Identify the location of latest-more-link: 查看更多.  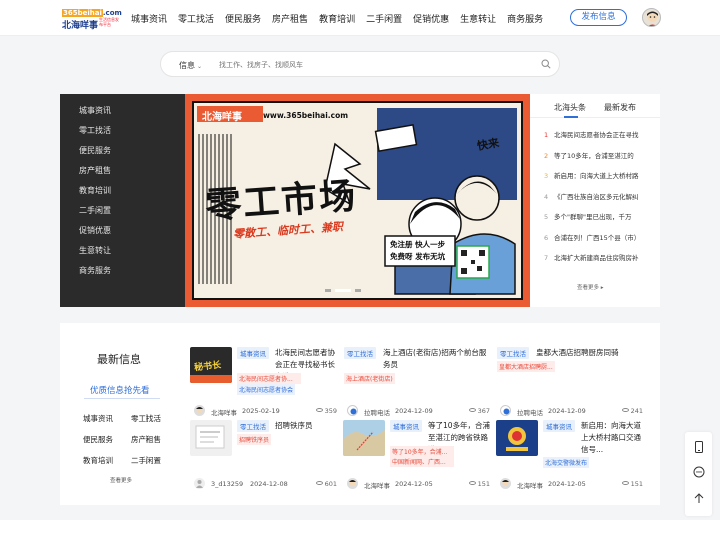
(121, 480).